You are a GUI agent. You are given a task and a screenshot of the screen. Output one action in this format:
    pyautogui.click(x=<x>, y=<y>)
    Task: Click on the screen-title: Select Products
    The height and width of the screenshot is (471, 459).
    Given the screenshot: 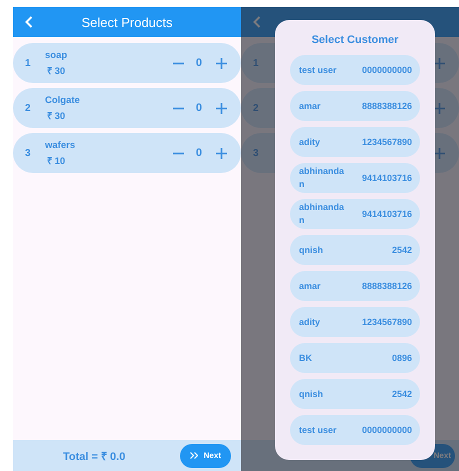 What is the action you would take?
    pyautogui.click(x=127, y=22)
    